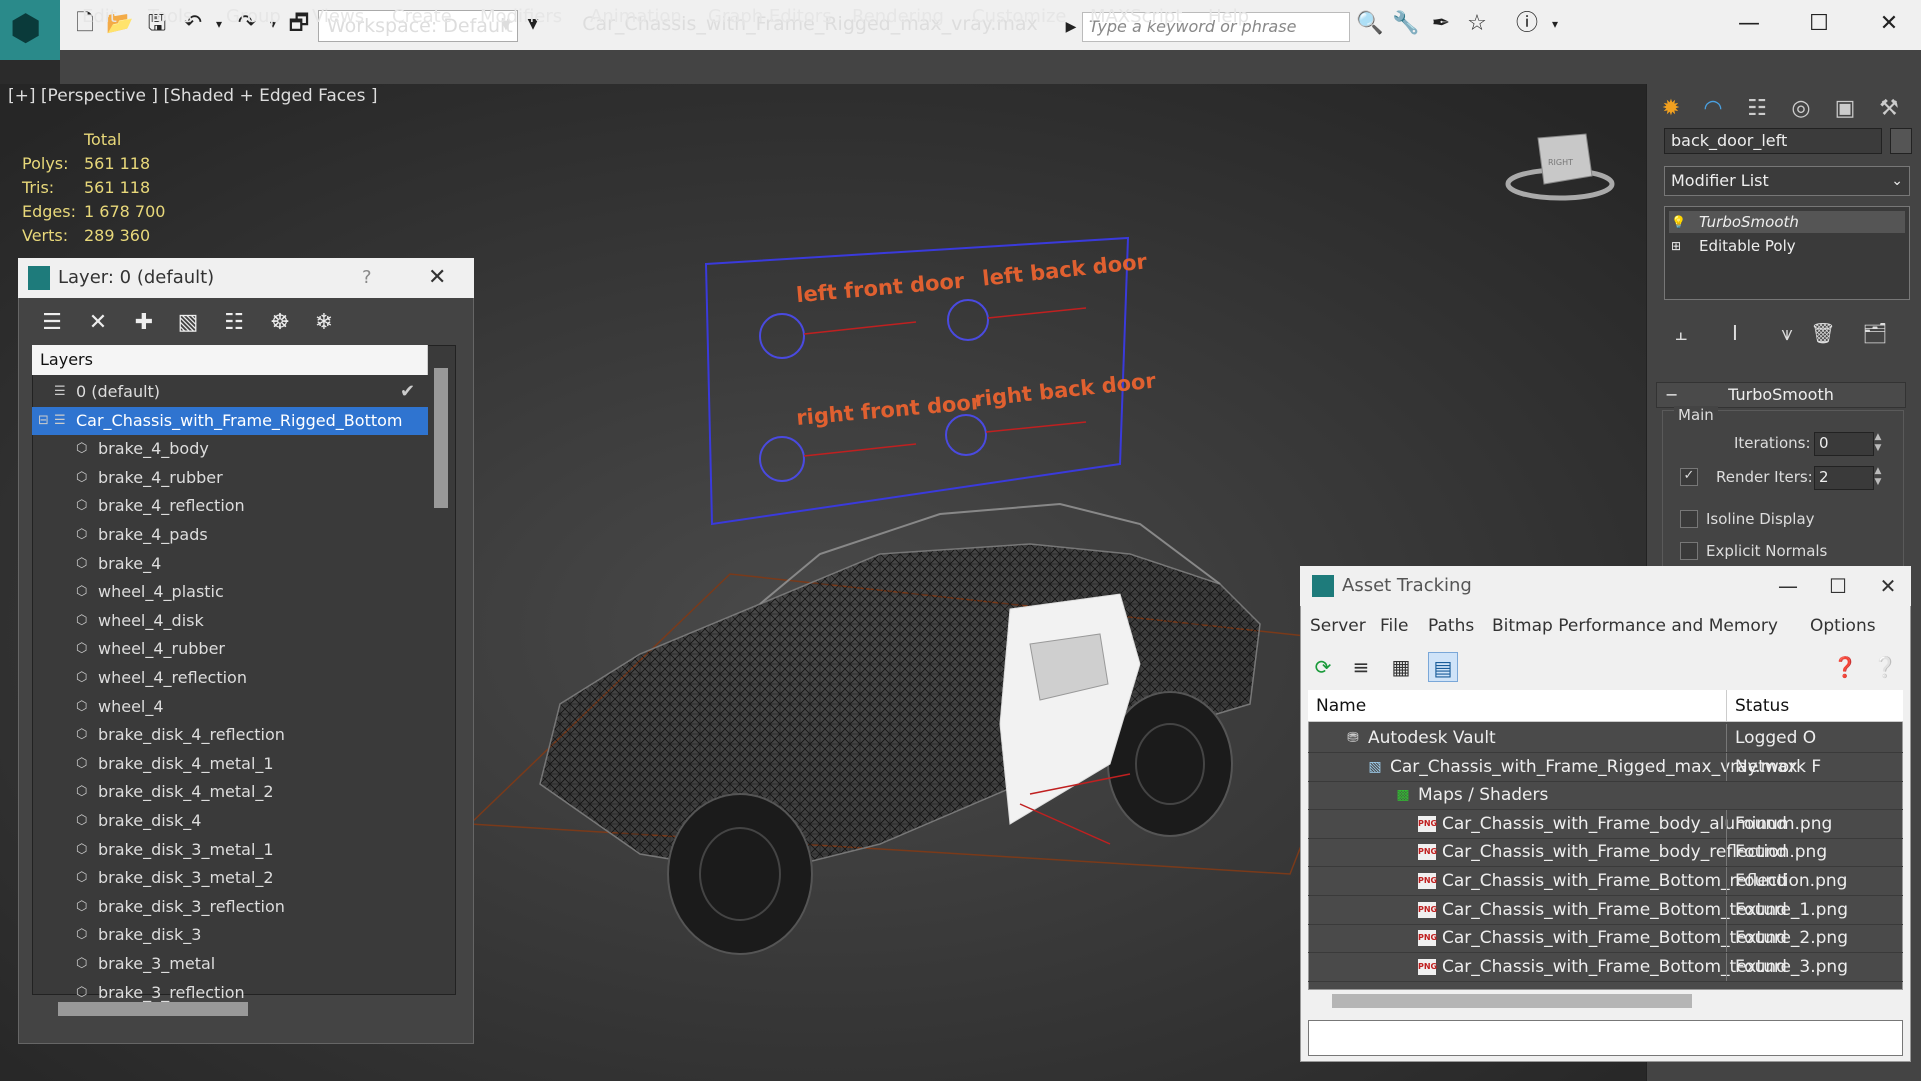  I want to click on layer-row: ⬡ wheel_4_rubber, so click(230, 649).